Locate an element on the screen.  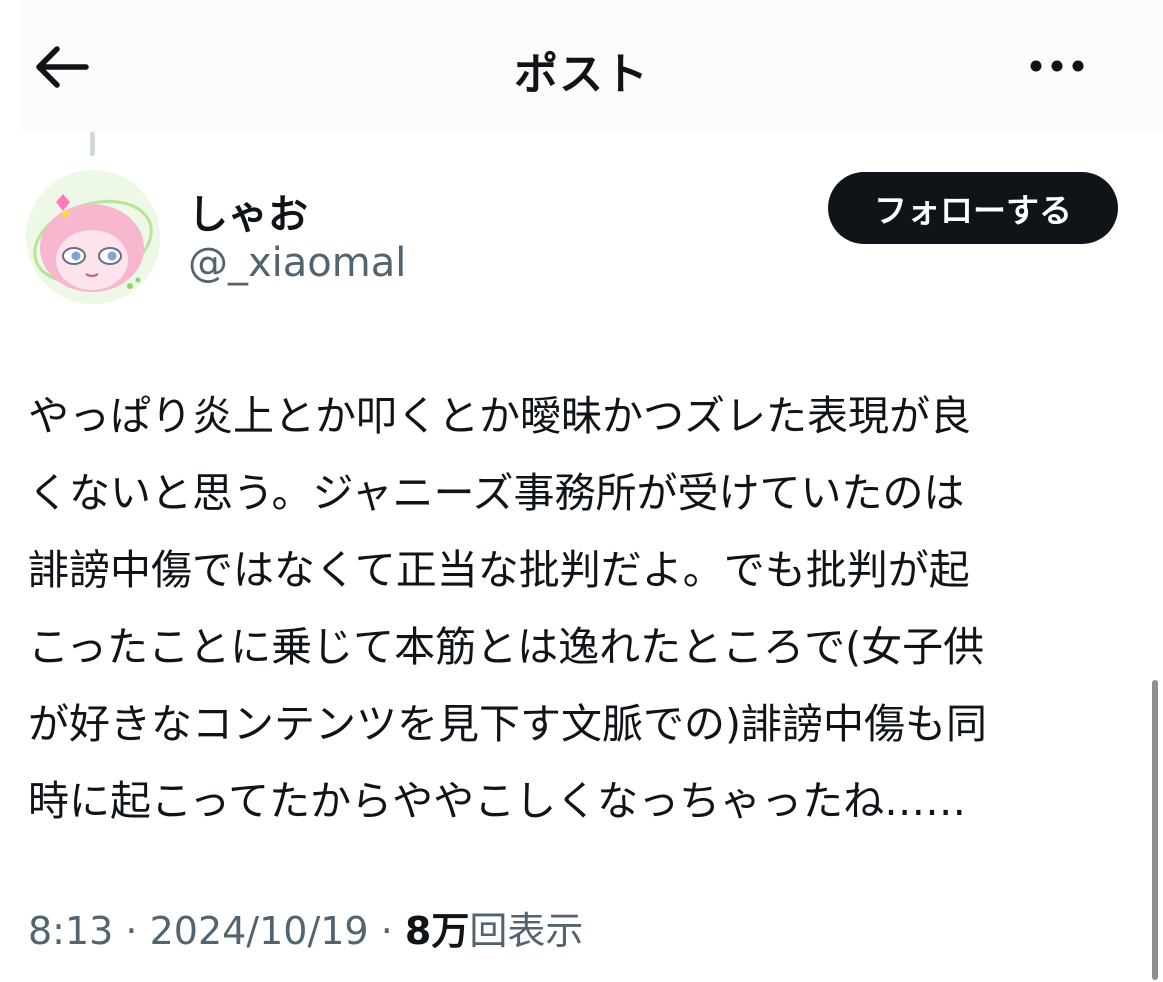
more-horizontal-icon is located at coordinates (1057, 66).